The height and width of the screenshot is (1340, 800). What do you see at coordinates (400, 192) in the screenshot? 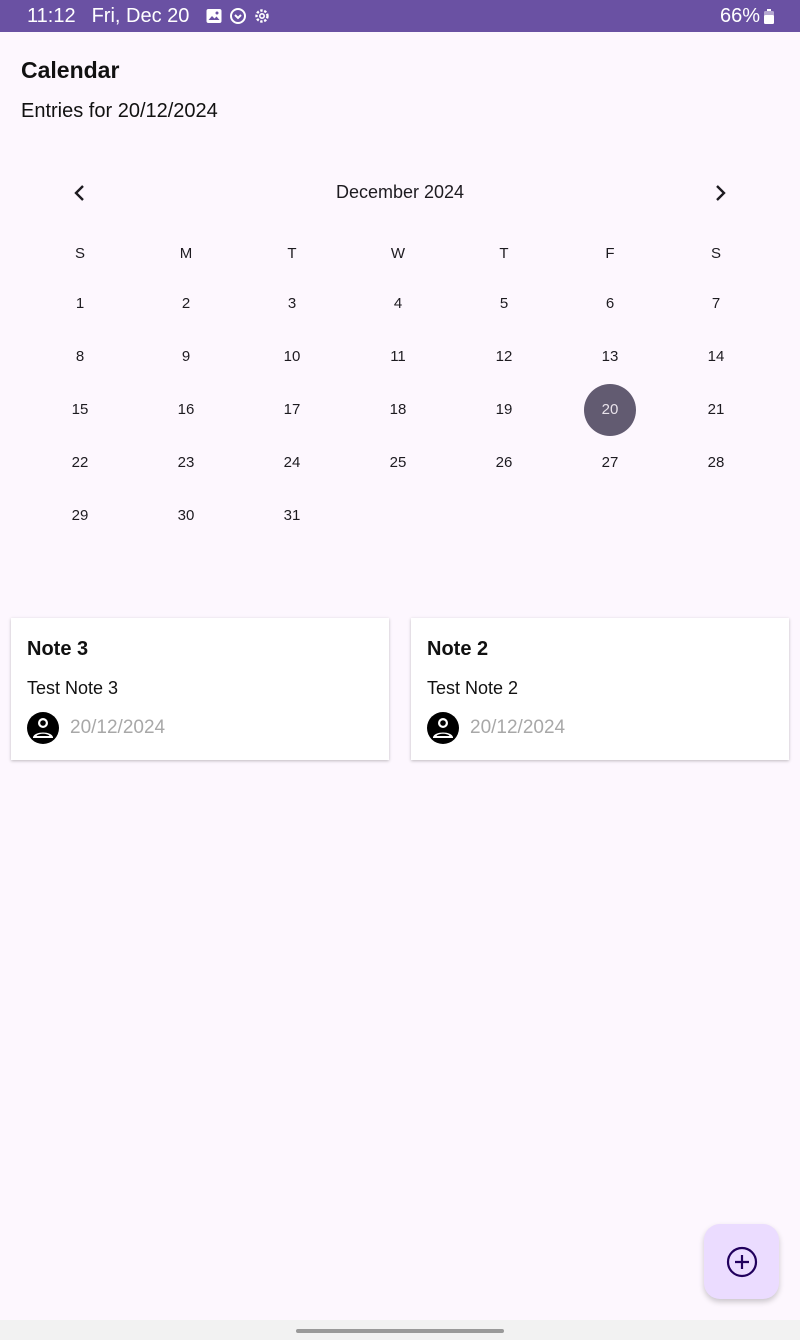
I see `month-label: December 2024` at bounding box center [400, 192].